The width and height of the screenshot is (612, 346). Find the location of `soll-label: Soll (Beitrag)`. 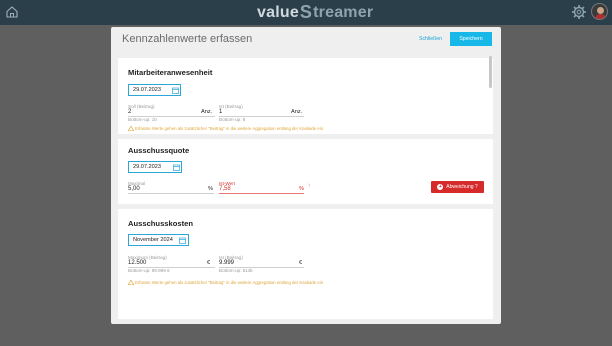

soll-label: Soll (Beitrag) is located at coordinates (141, 106).